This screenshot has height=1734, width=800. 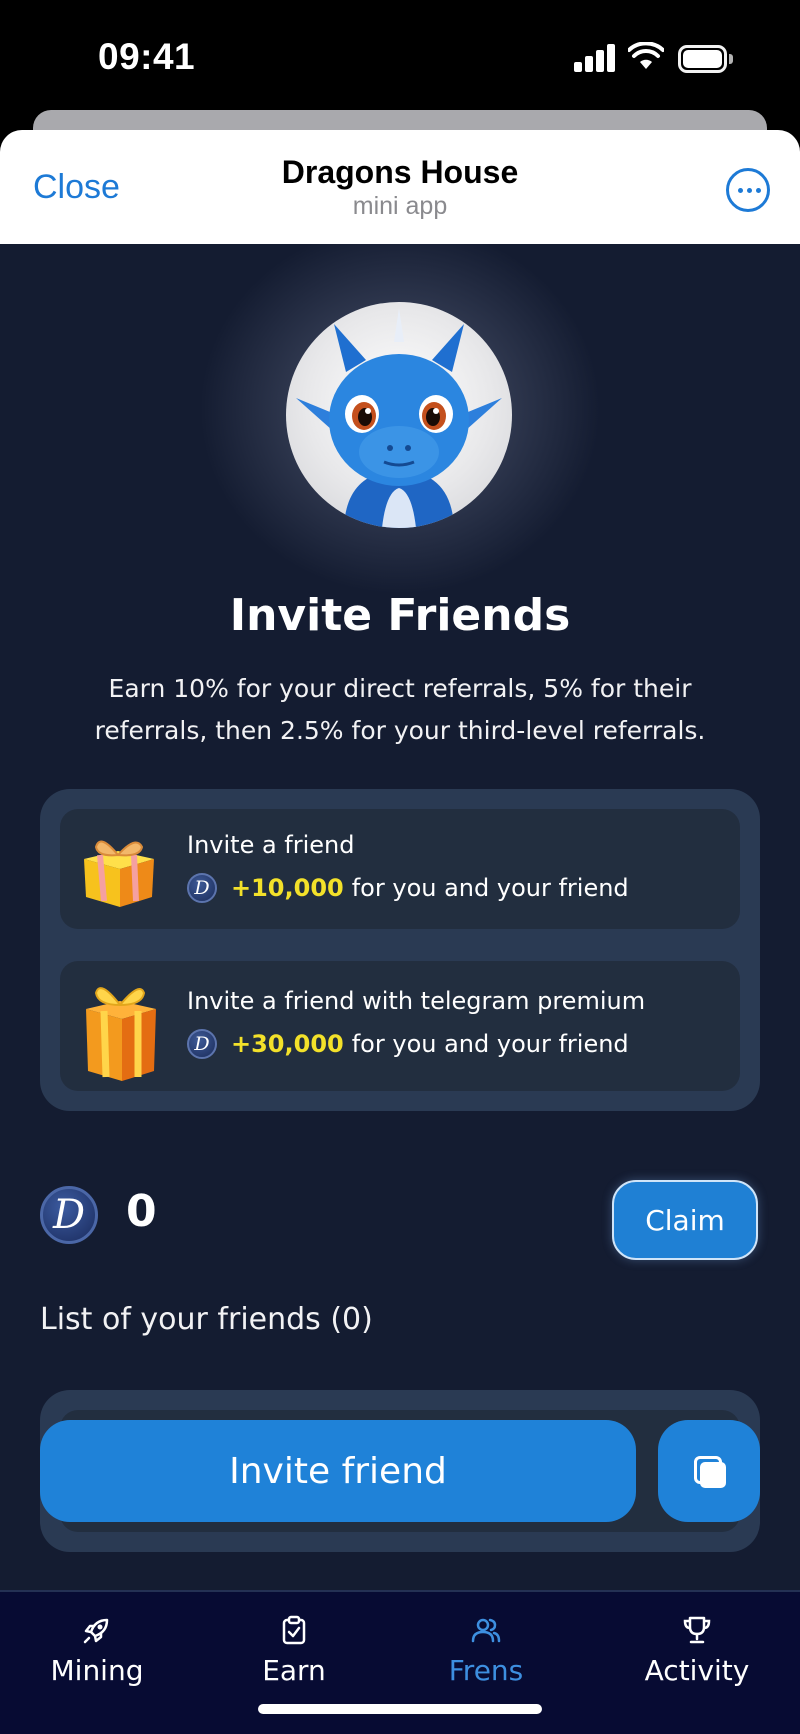 I want to click on dragon-icon, so click(x=399, y=418).